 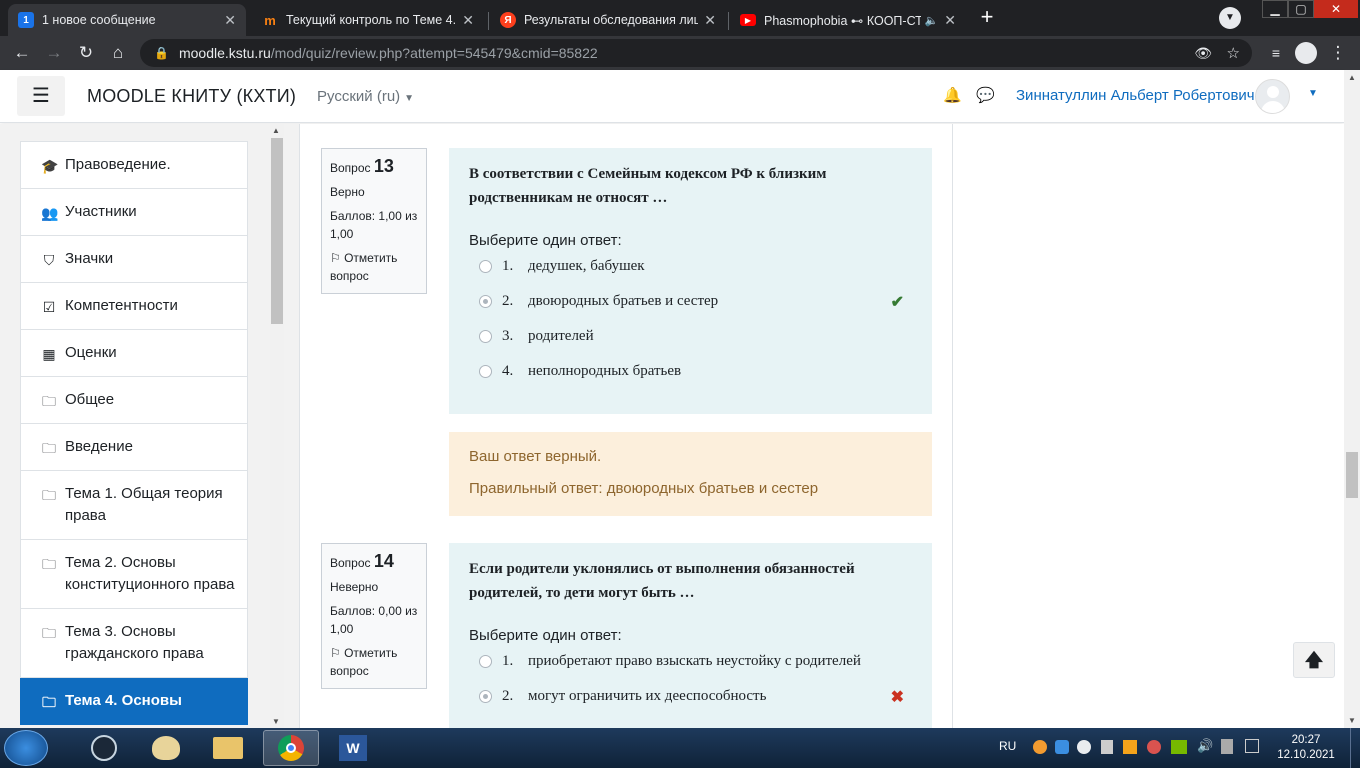 What do you see at coordinates (932, 20) in the screenshot?
I see `tab-audio-icon: 🔈` at bounding box center [932, 20].